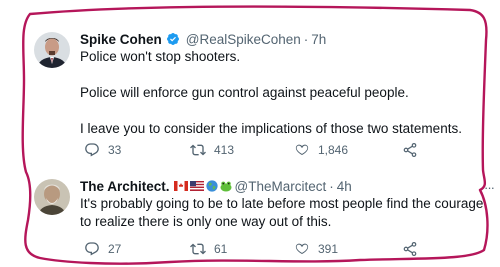 Image resolution: width=500 pixels, height=267 pixels. I want to click on like-button: 1,846, so click(321, 150).